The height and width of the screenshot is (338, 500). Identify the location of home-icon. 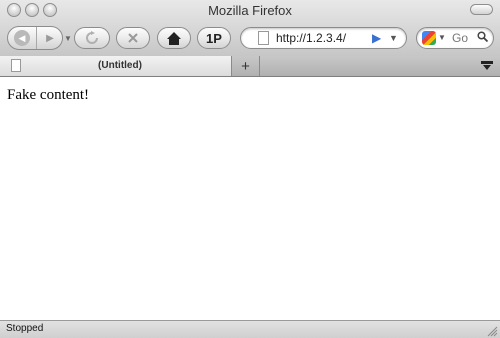
(174, 38).